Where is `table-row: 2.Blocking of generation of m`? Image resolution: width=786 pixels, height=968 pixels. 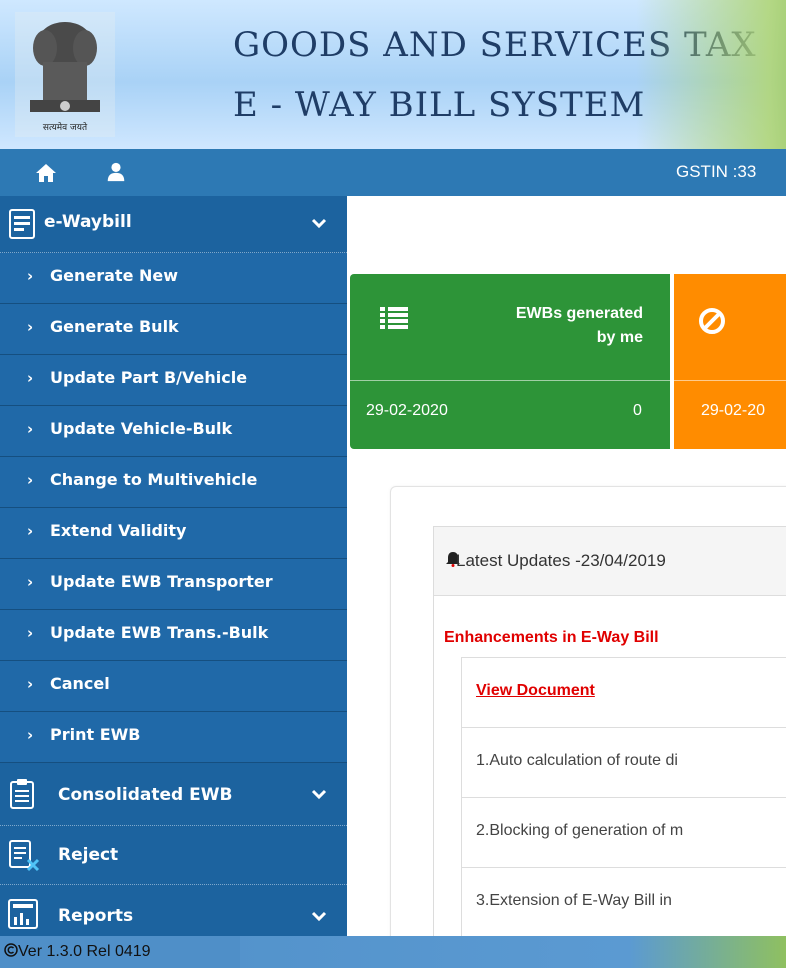 table-row: 2.Blocking of generation of m is located at coordinates (624, 833).